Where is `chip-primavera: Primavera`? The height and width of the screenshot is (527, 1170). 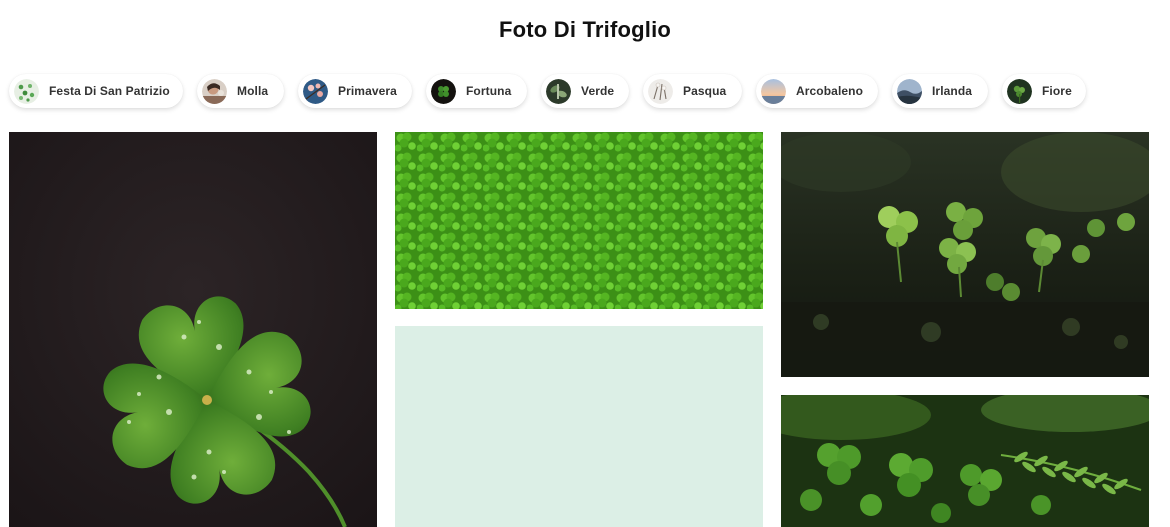
chip-primavera: Primavera is located at coordinates (355, 91).